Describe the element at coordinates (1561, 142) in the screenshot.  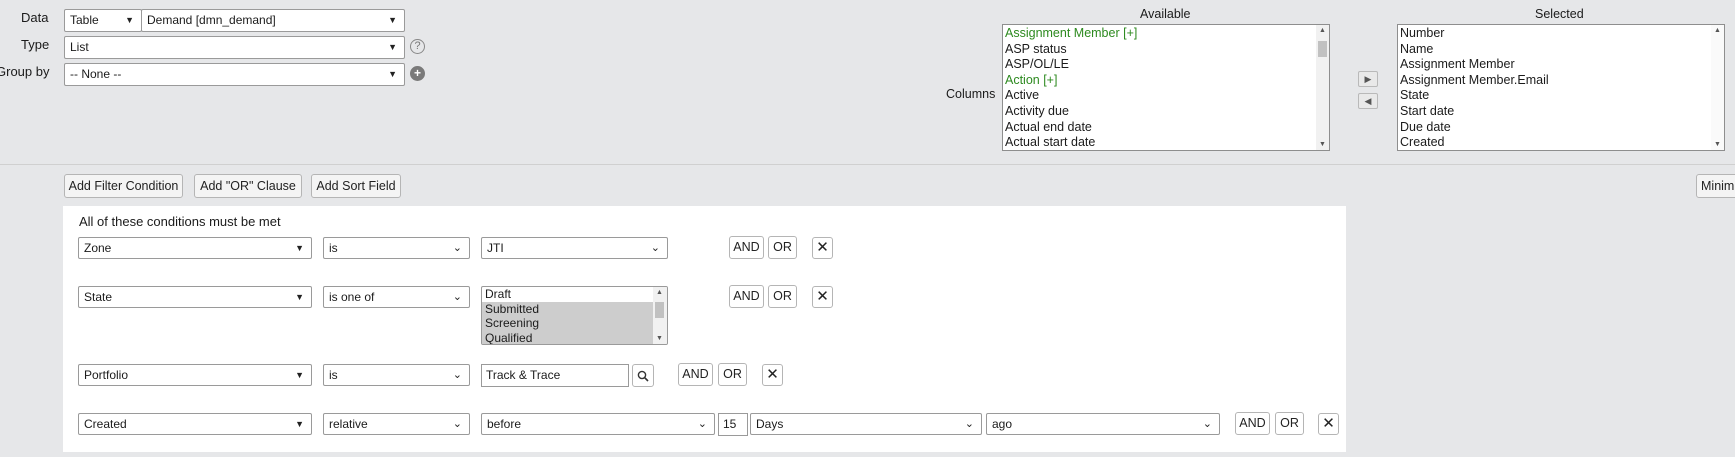
I see `list-item: Created` at that location.